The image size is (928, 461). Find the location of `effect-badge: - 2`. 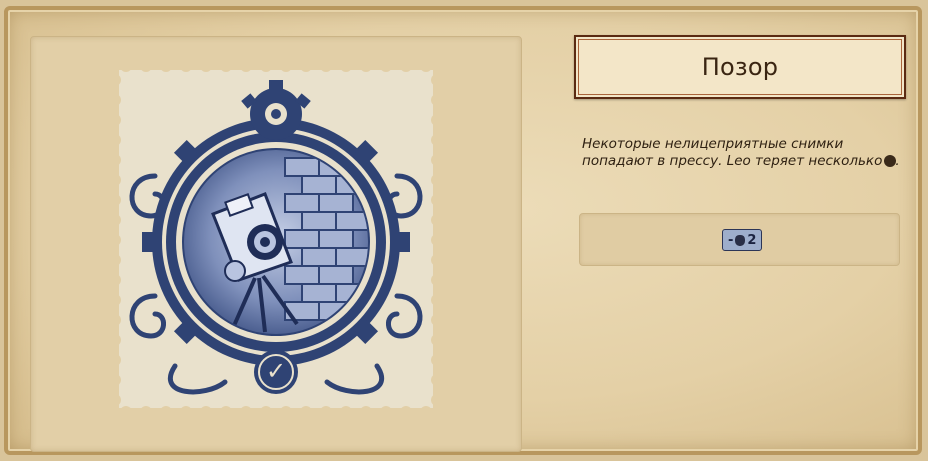

effect-badge: - 2 is located at coordinates (742, 240).